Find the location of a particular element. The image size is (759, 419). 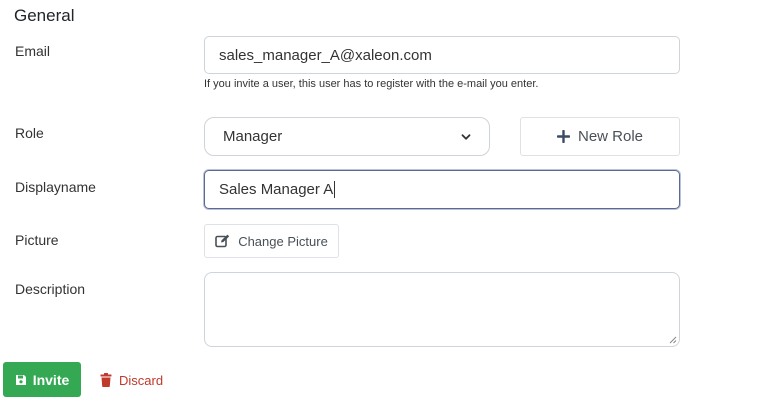

chevron-down-icon is located at coordinates (466, 136).